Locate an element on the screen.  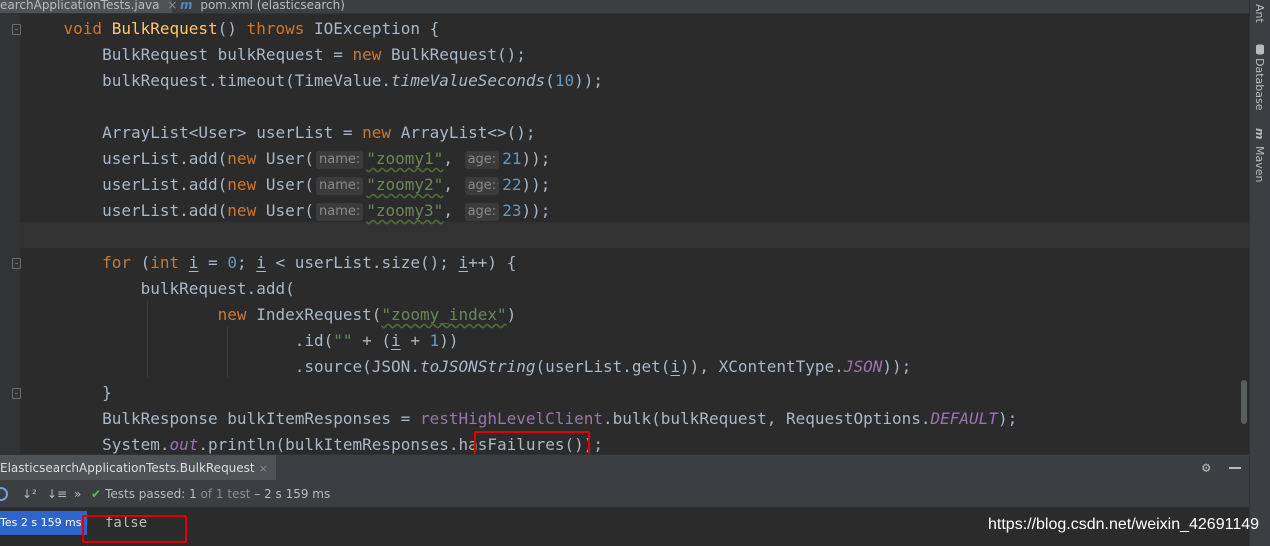
code-line-15: } is located at coordinates (107, 392).